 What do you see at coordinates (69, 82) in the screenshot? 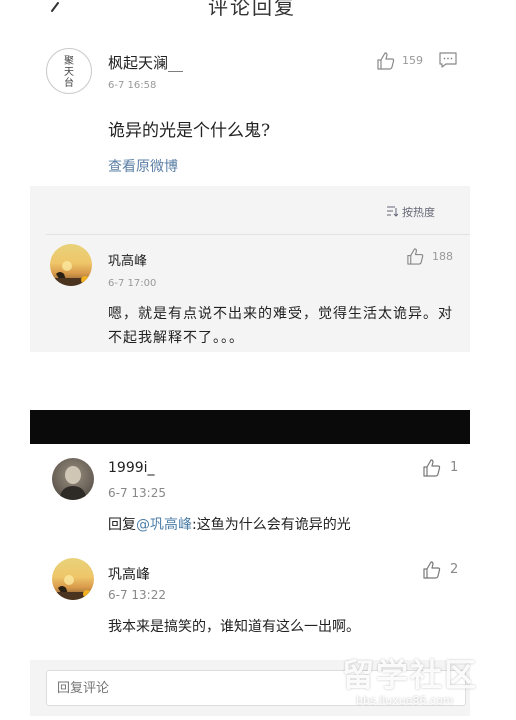
I see `svg-text: 台` at bounding box center [69, 82].